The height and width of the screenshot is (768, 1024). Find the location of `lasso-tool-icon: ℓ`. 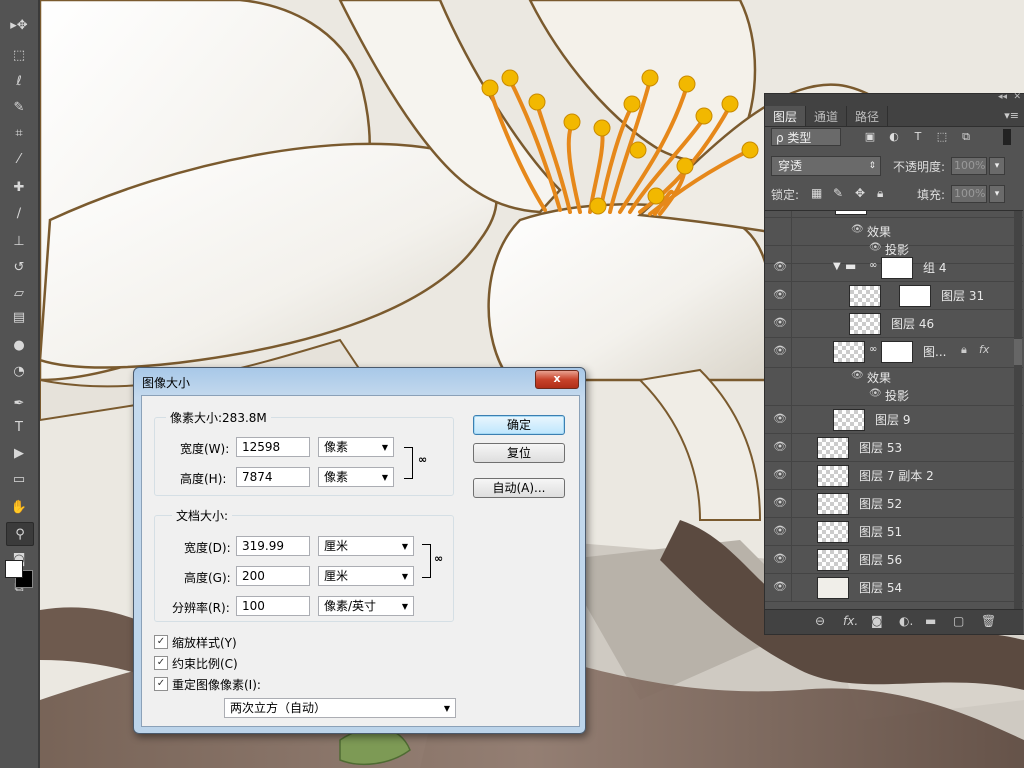

lasso-tool-icon: ℓ is located at coordinates (19, 81).